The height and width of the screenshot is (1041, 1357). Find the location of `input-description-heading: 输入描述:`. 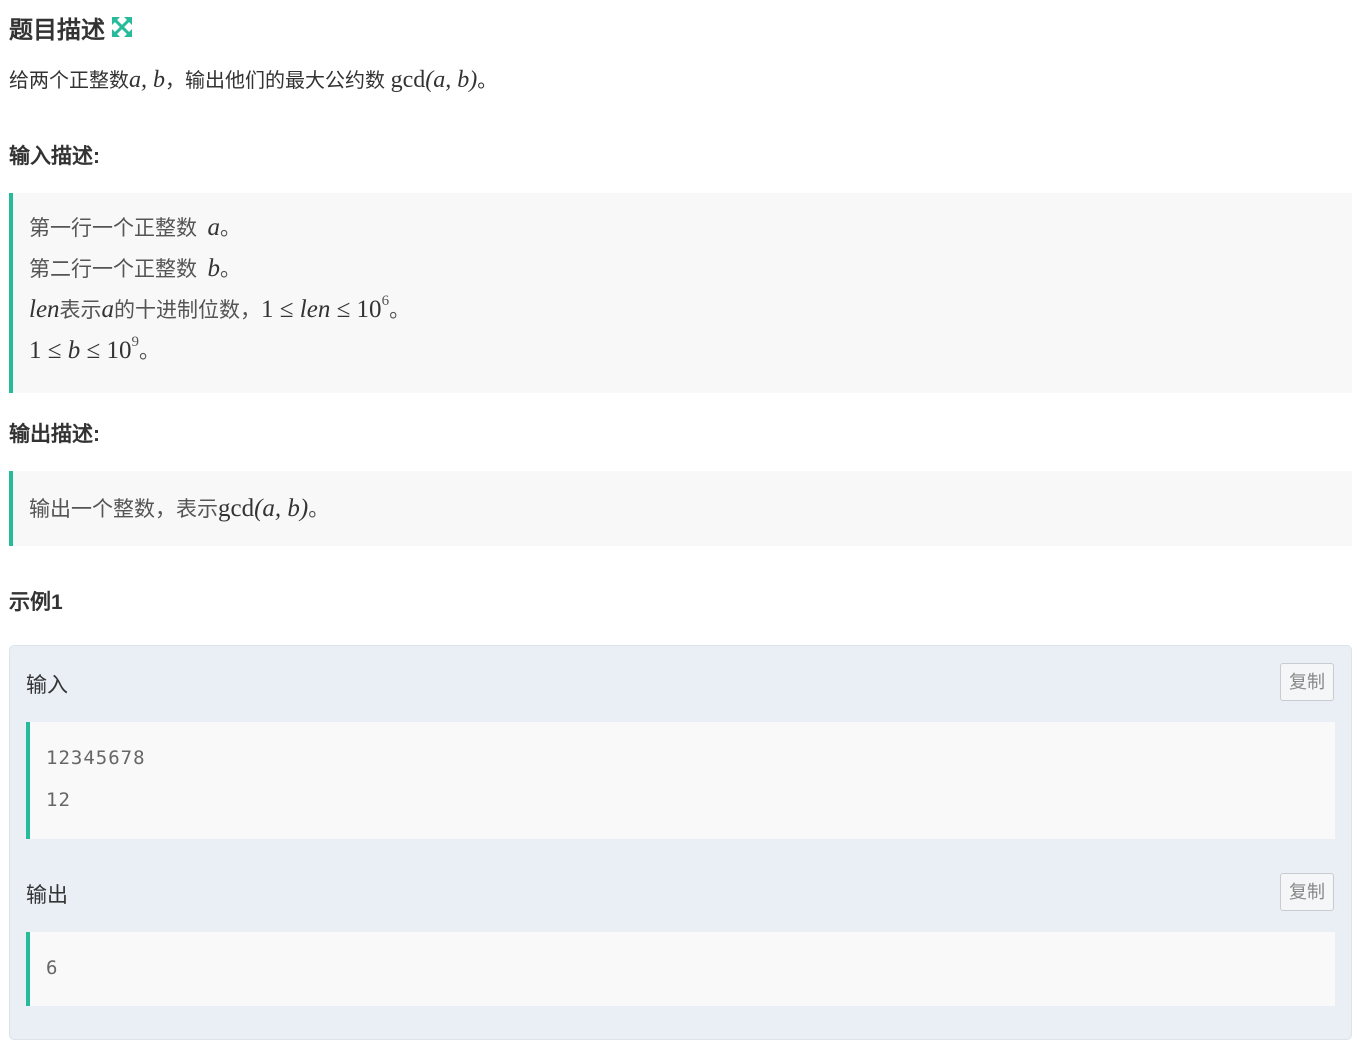

input-description-heading: 输入描述: is located at coordinates (54, 156).